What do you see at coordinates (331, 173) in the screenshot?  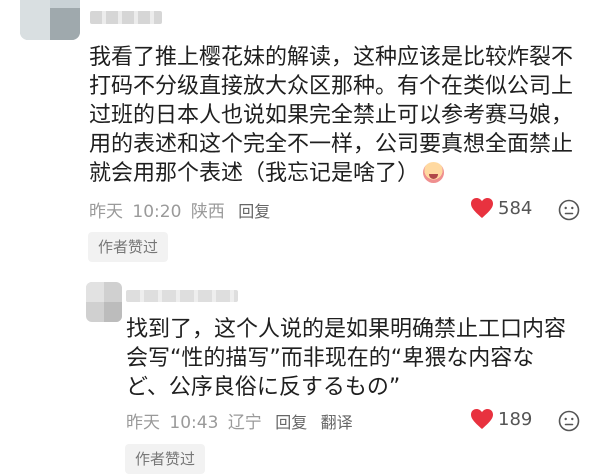 I see `comment-line: 就会用那个表述（我忘记是啥了）` at bounding box center [331, 173].